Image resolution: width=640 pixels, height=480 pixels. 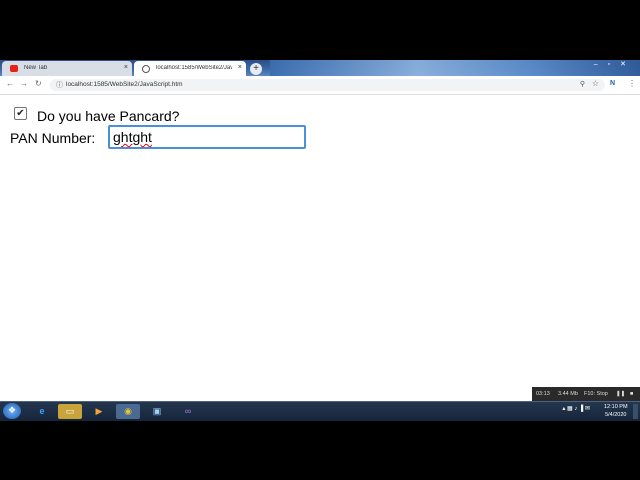 I want to click on clock-date: 5/4/2020, so click(x=616, y=415).